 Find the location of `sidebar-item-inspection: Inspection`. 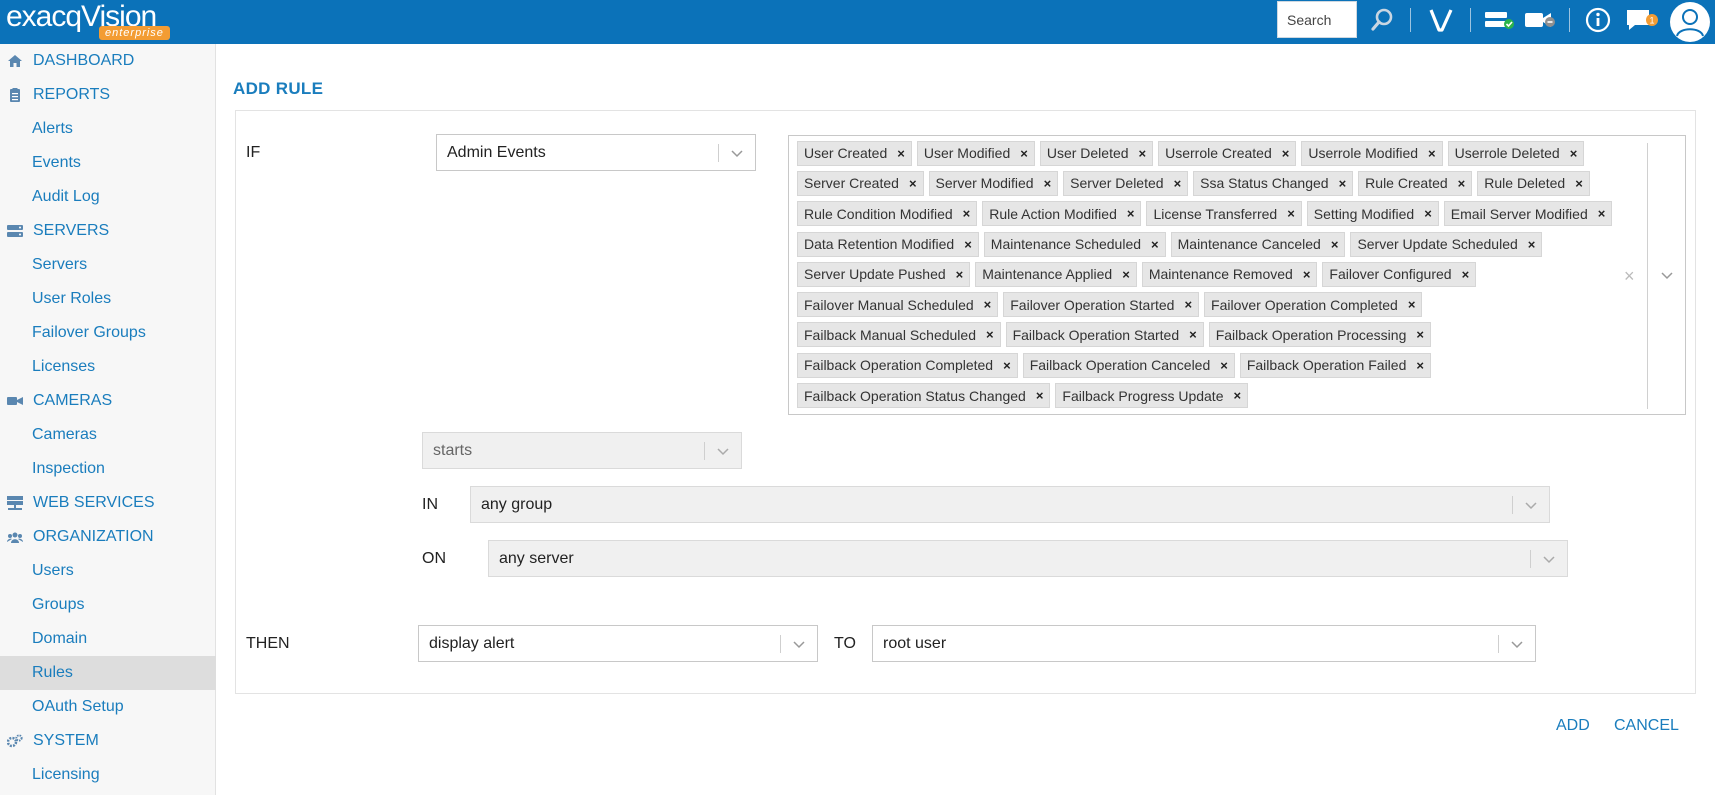

sidebar-item-inspection: Inspection is located at coordinates (108, 469).